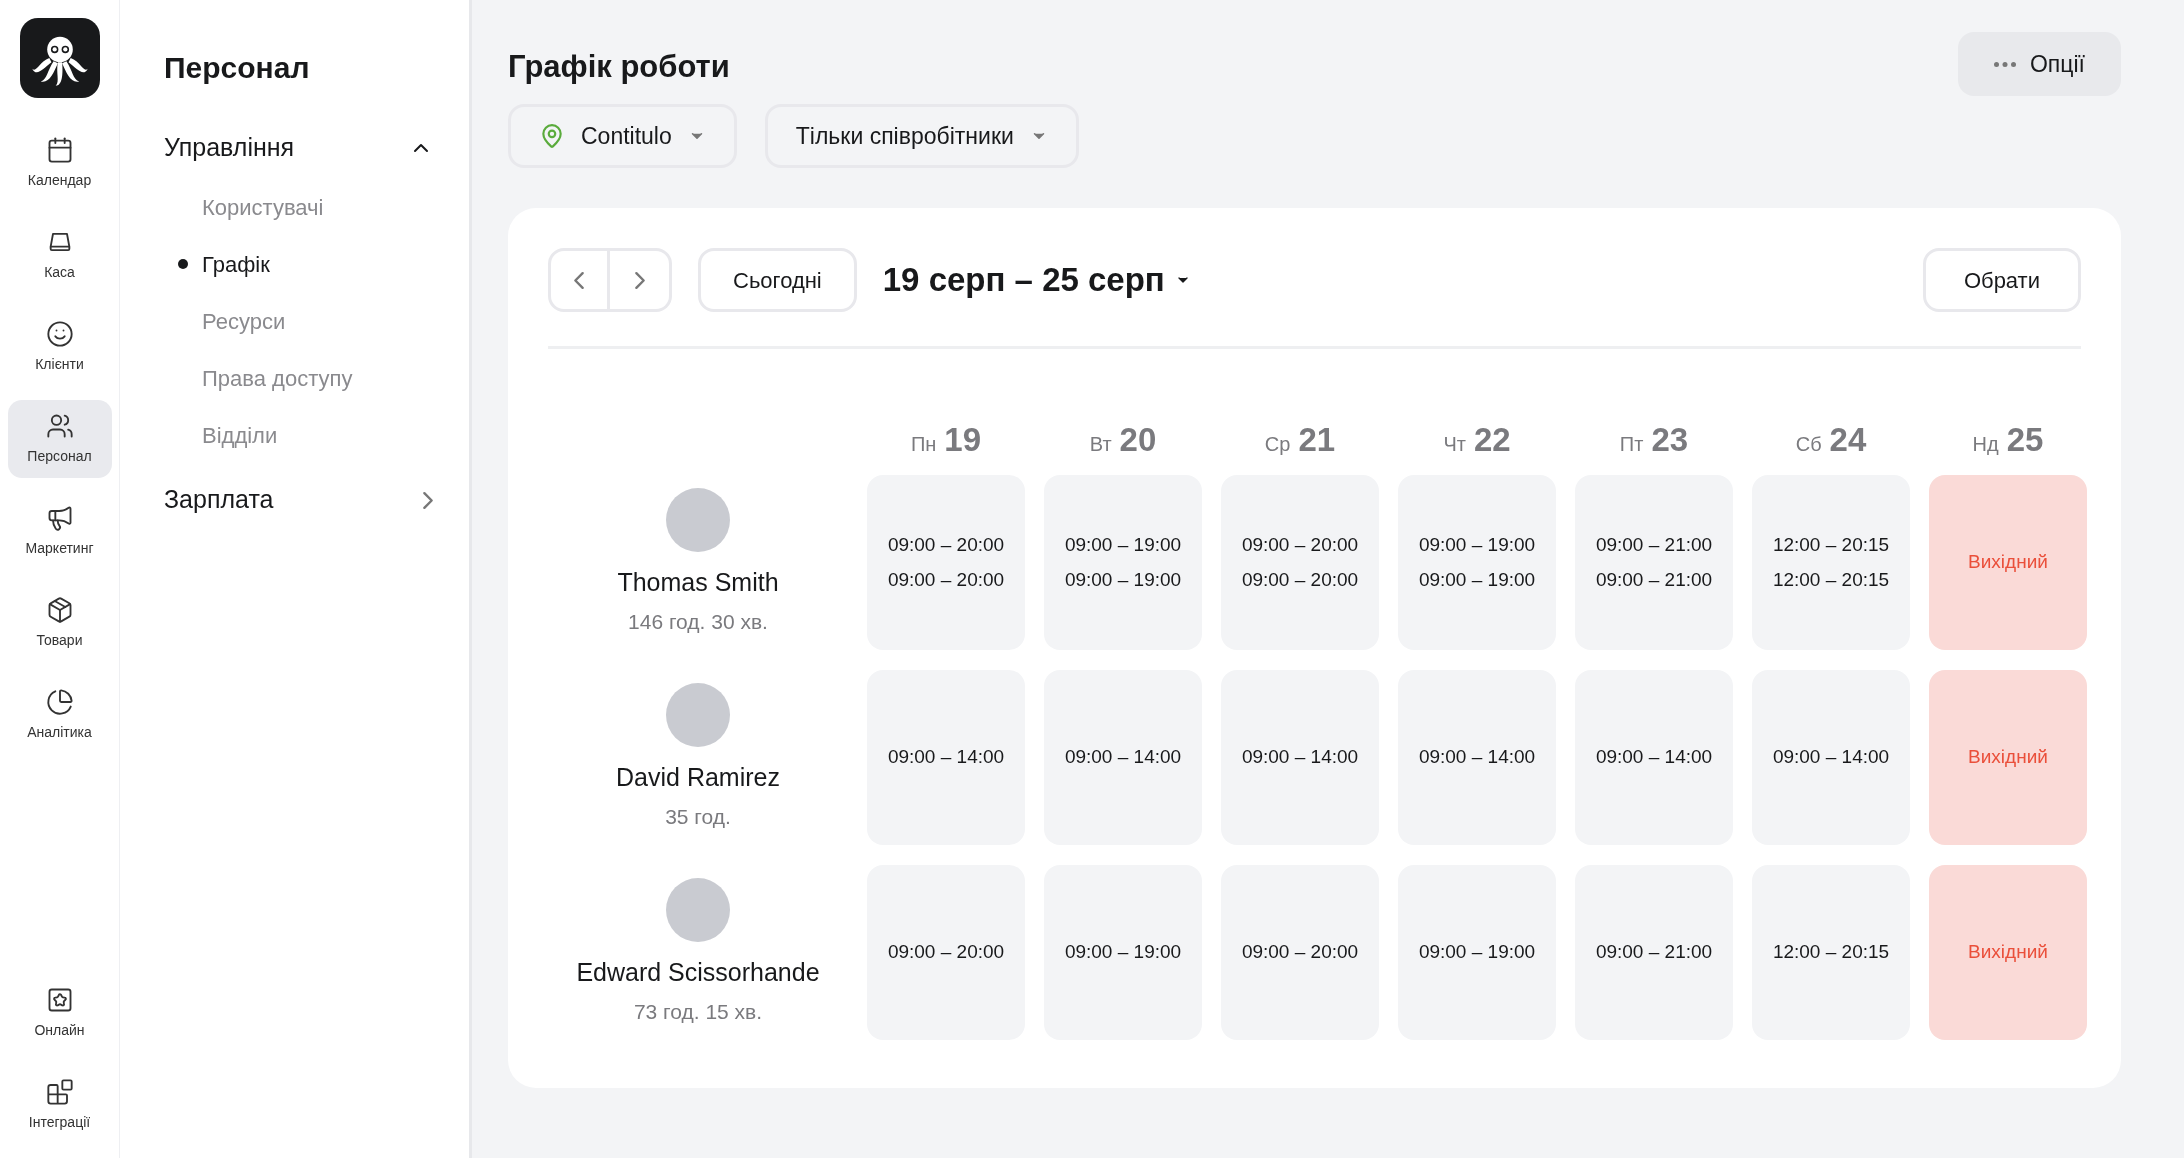  What do you see at coordinates (777, 280) in the screenshot?
I see `today-button: Сьогодні` at bounding box center [777, 280].